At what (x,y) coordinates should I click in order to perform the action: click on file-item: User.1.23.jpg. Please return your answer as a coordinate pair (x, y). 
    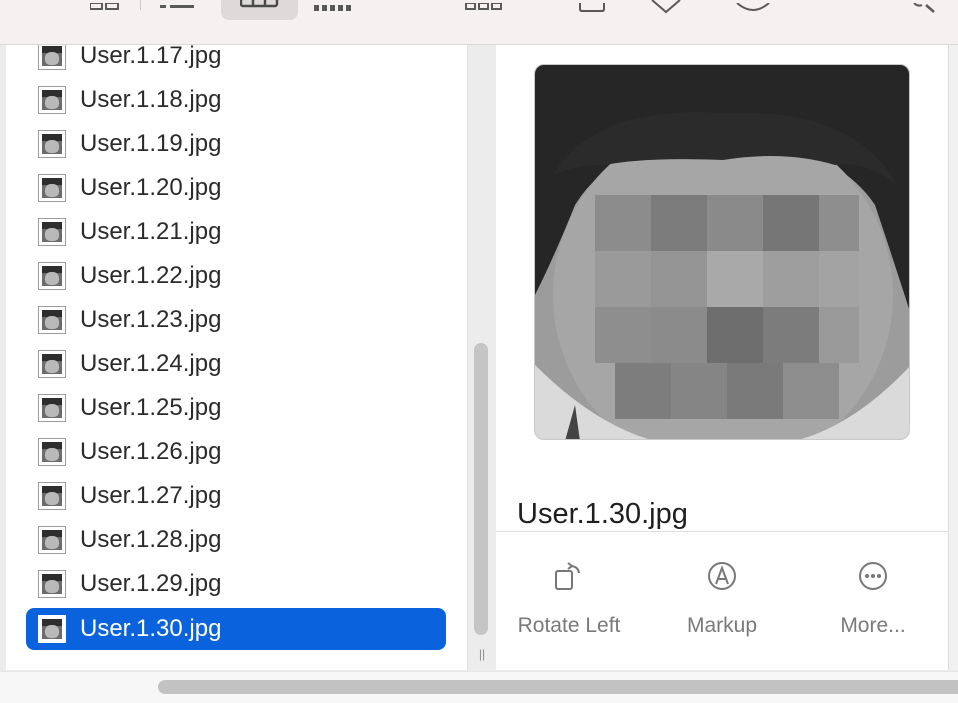
    Looking at the image, I should click on (236, 320).